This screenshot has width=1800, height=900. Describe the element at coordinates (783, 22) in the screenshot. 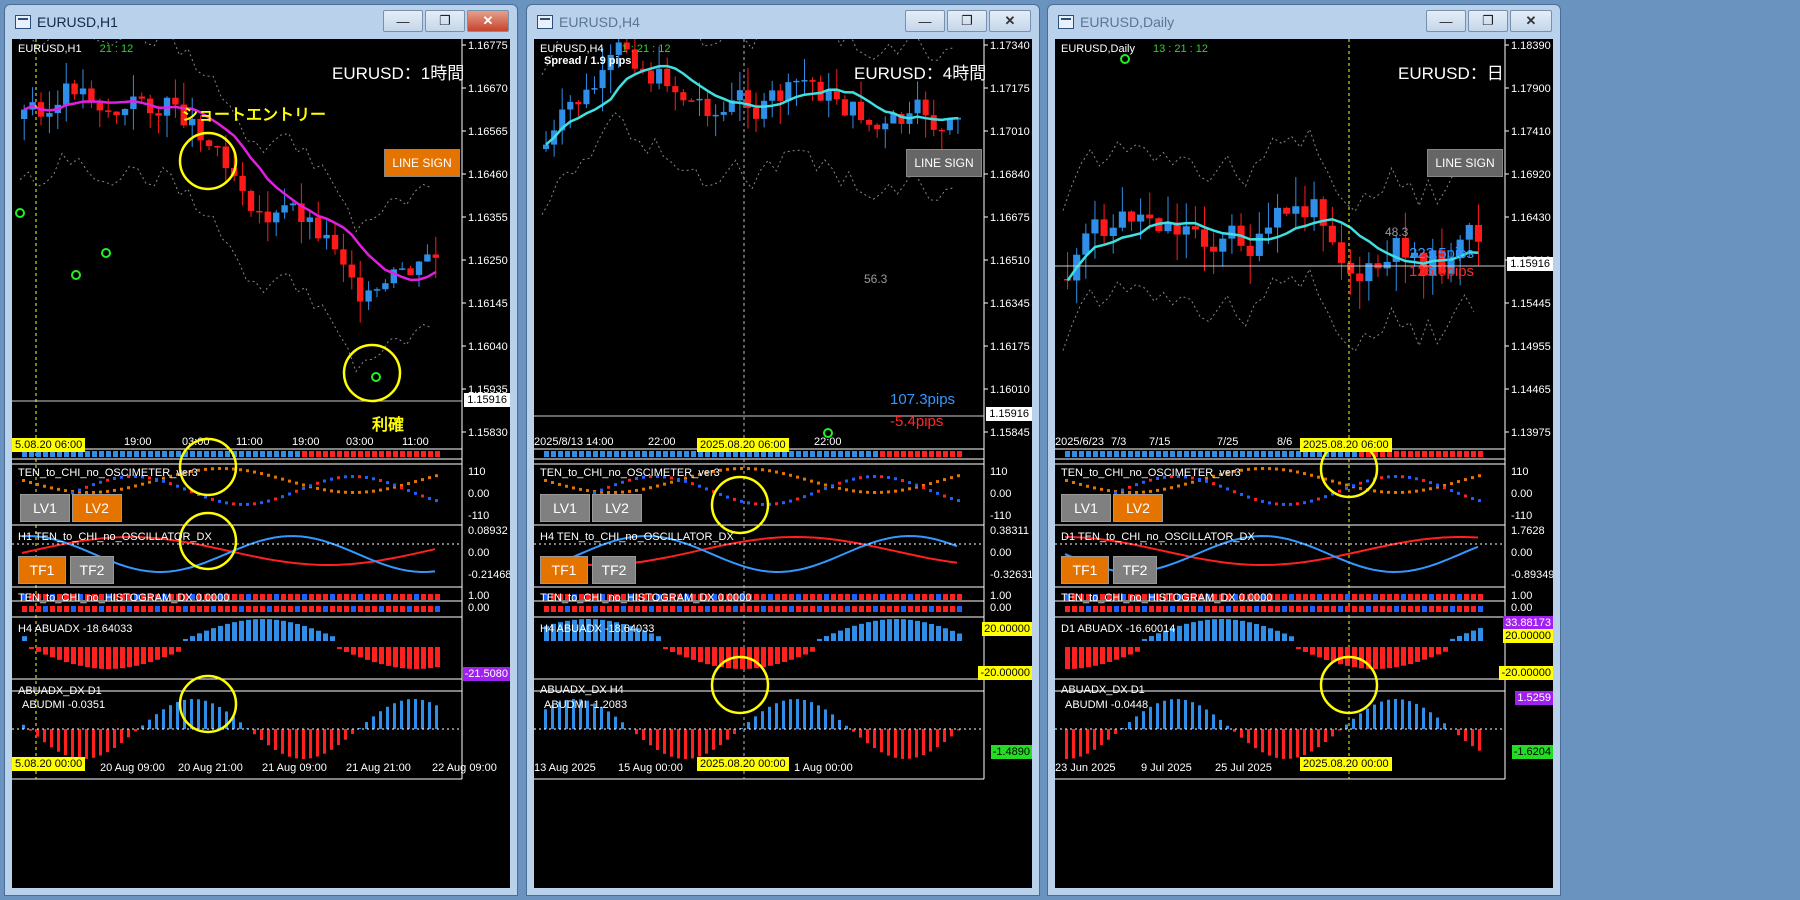

I see `title-bar: EURUSD,H4 — ❐ ✕` at that location.